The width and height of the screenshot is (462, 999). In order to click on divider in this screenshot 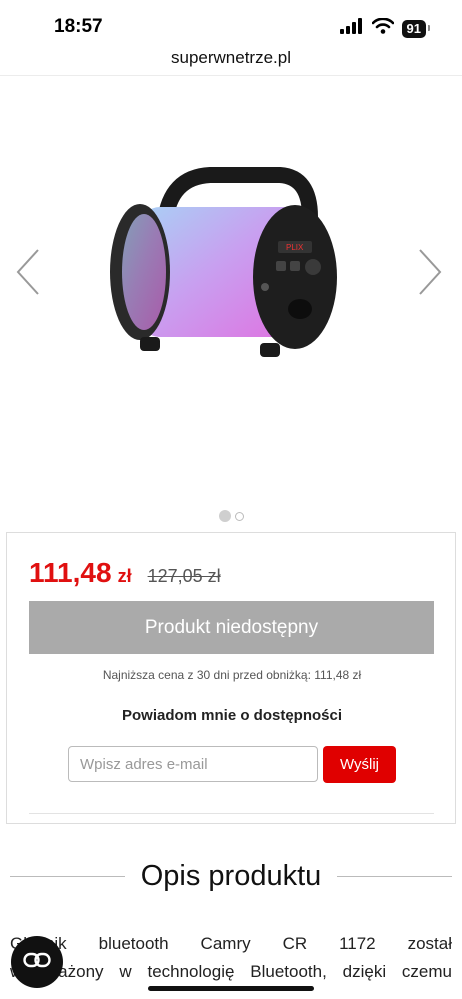, I will do `click(231, 813)`.